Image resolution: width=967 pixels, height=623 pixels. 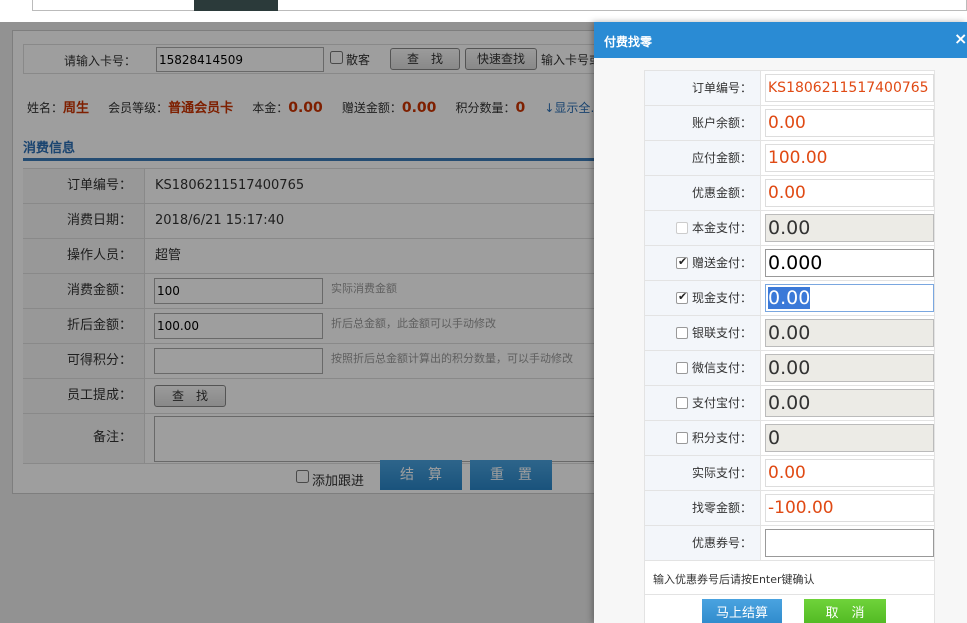 I want to click on dlg-alipay-row: 支付宝付： 0.00, so click(x=789, y=403).